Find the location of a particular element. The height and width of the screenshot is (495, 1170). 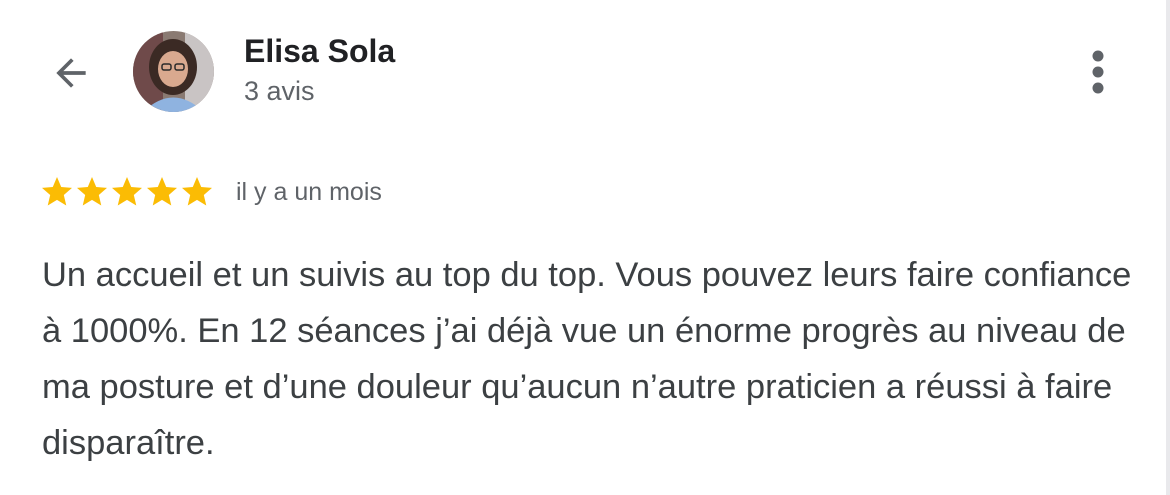

avatar is located at coordinates (173, 71).